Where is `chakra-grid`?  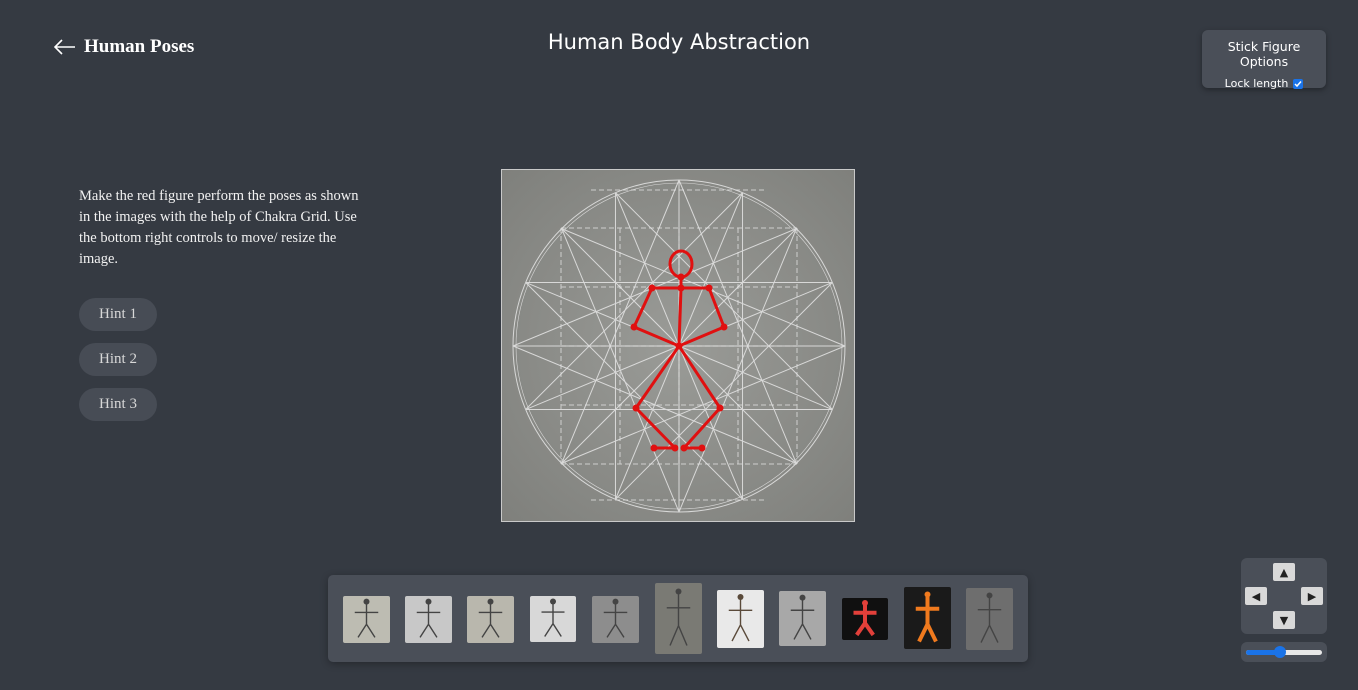 chakra-grid is located at coordinates (678, 345).